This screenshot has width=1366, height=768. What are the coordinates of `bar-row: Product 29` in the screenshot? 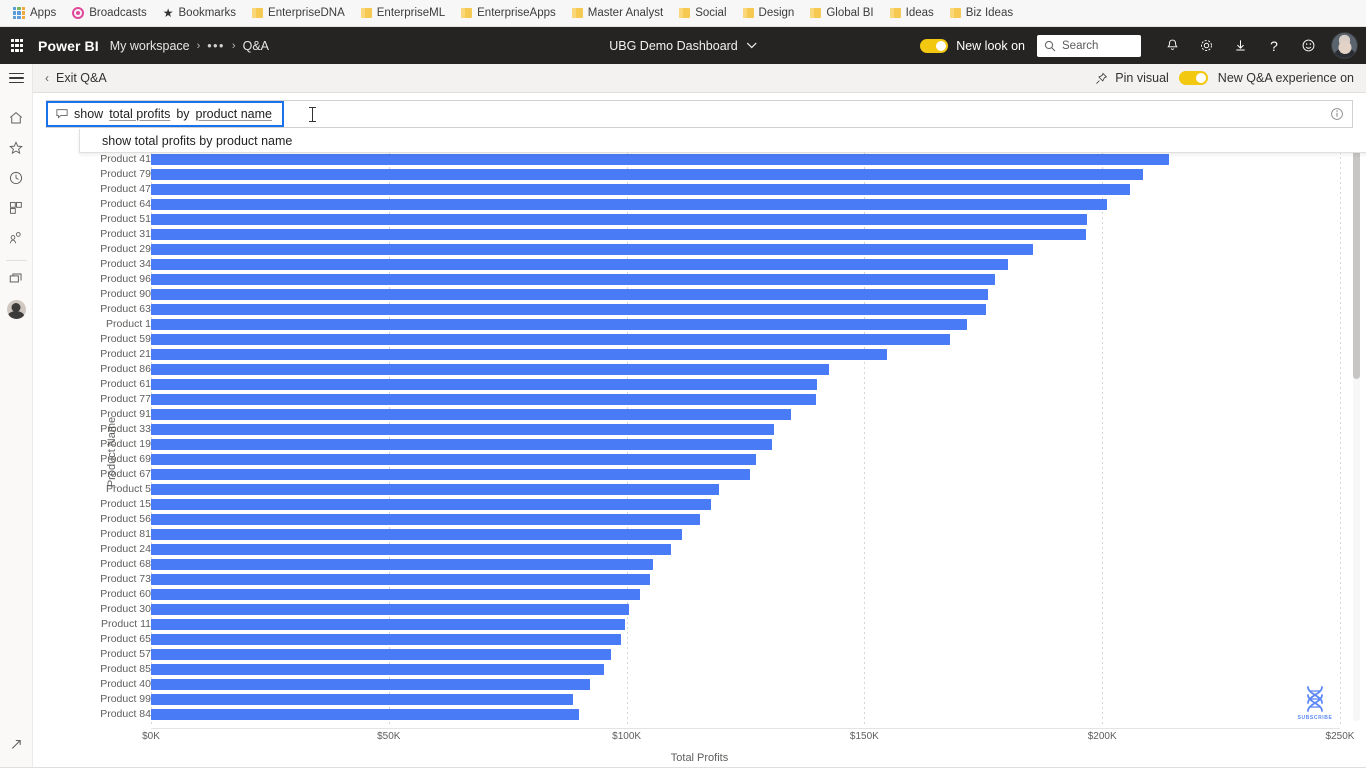 It's located at (720, 249).